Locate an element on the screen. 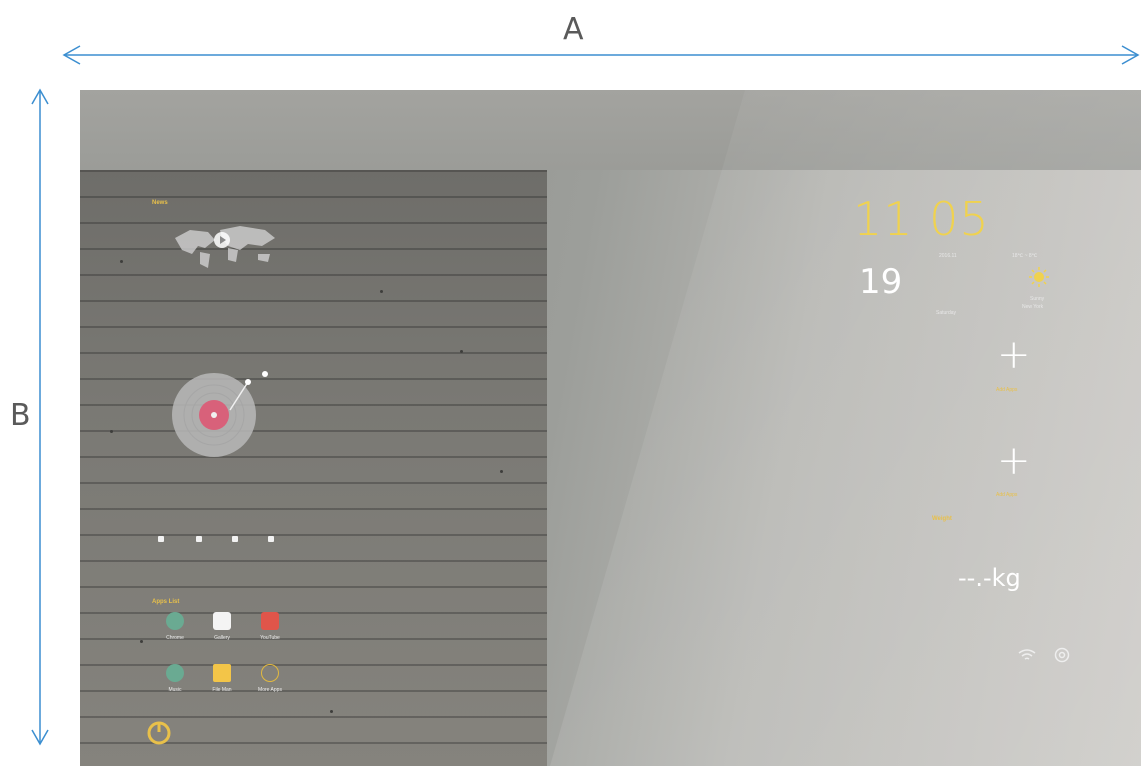 This screenshot has height=766, width=1141. city-label: New York is located at coordinates (1033, 307).